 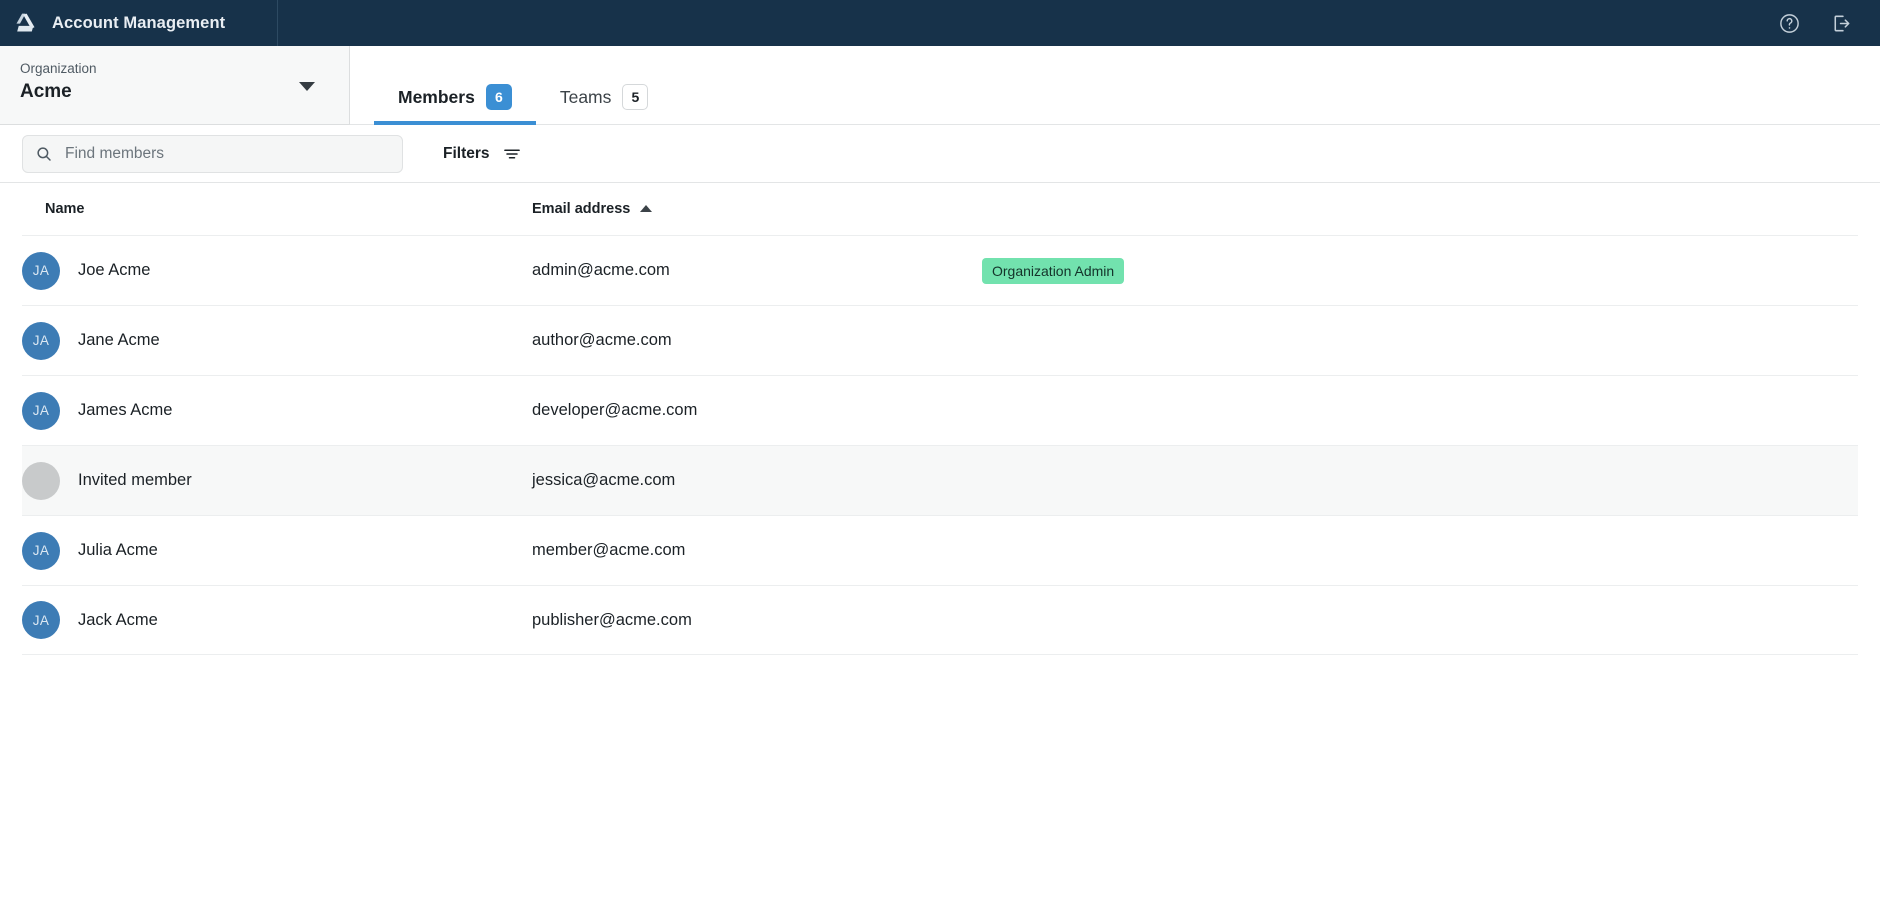 I want to click on member-name: James Acme, so click(x=125, y=410).